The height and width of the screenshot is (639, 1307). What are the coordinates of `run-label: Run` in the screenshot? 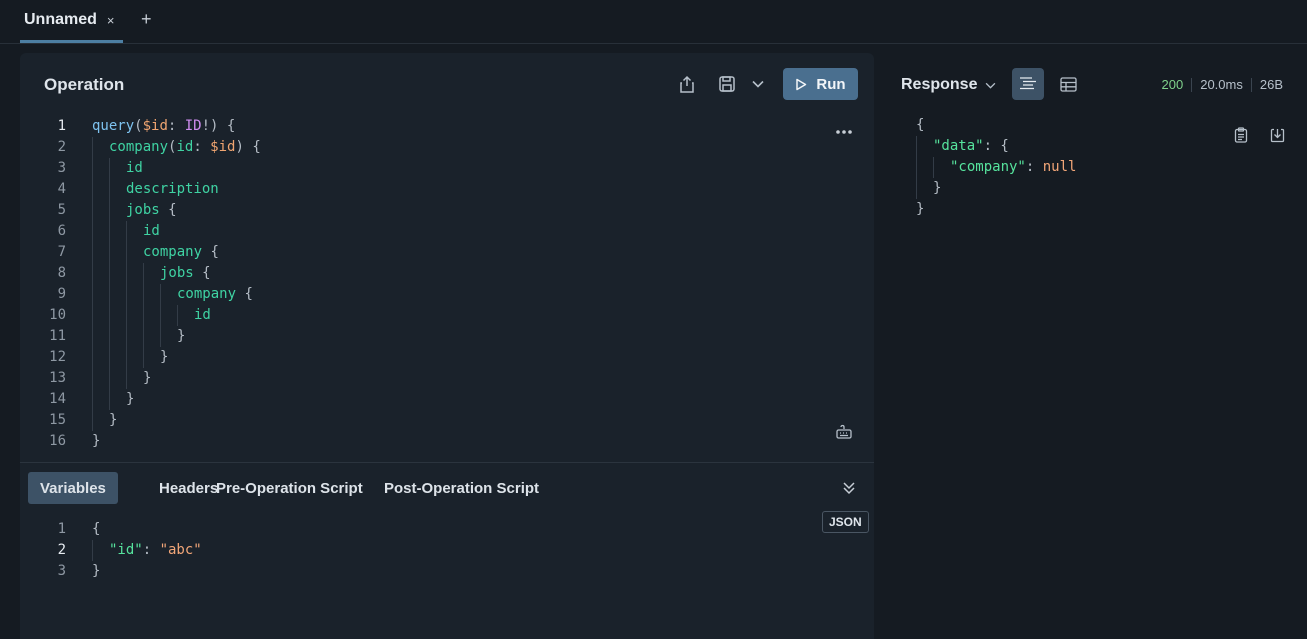 It's located at (831, 84).